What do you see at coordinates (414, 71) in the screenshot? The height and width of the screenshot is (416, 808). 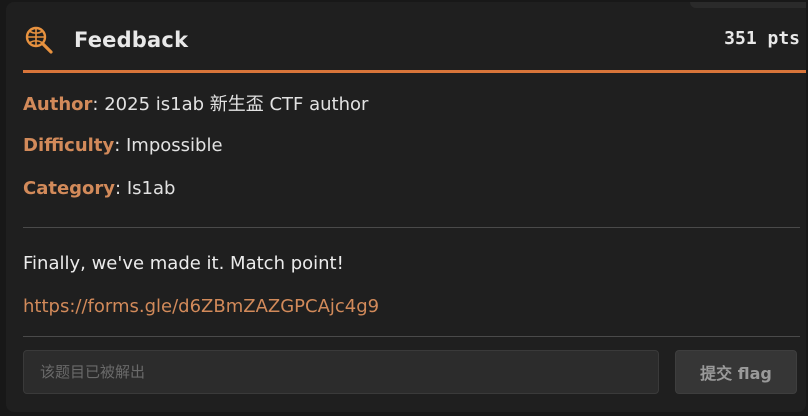 I see `header-divider` at bounding box center [414, 71].